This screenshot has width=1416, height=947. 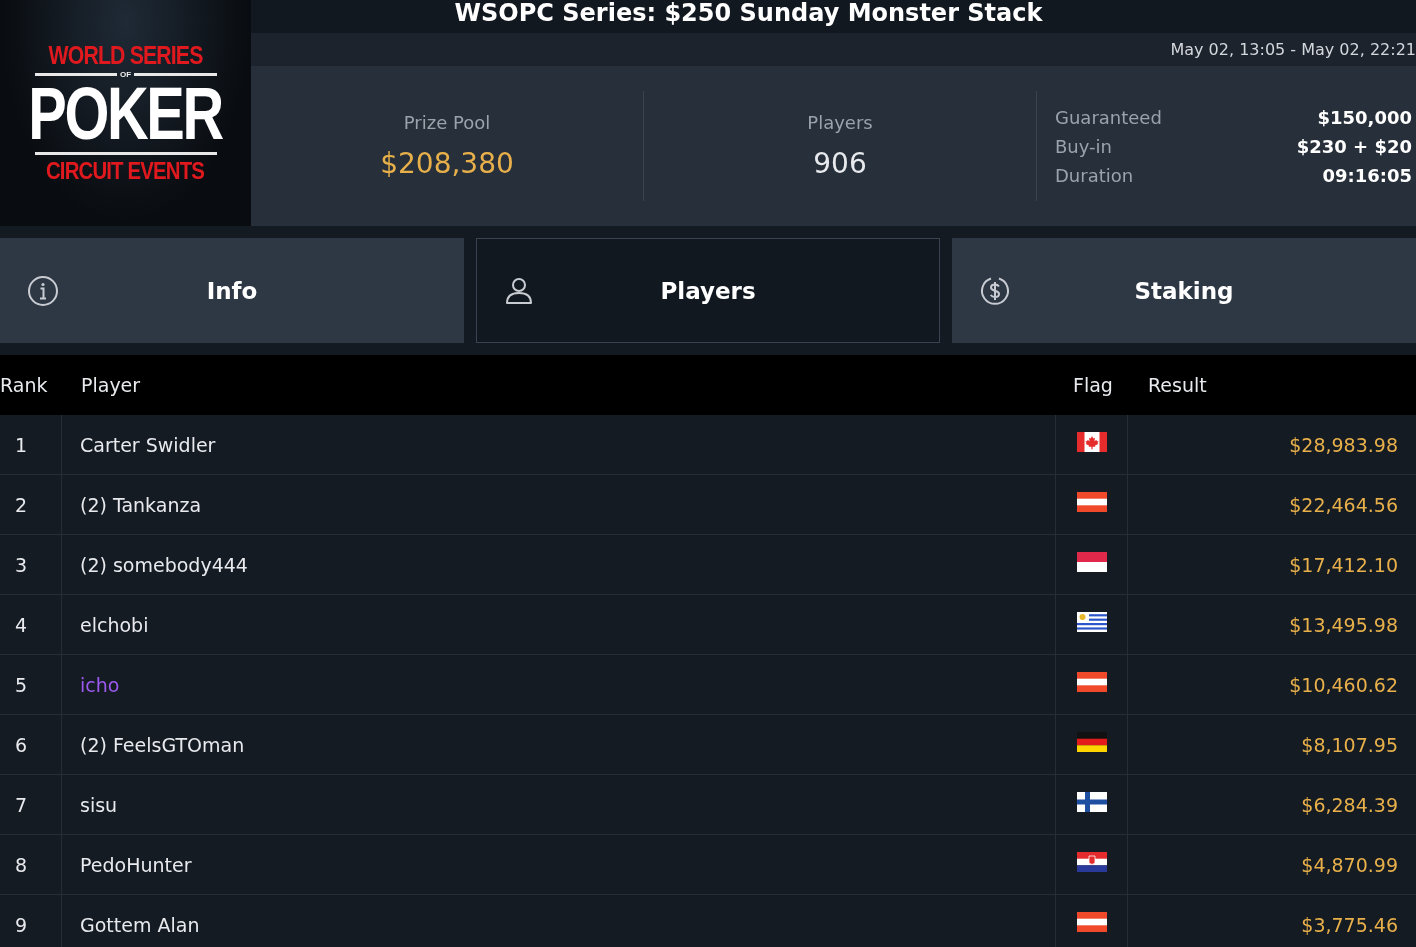 I want to click on rank-cell: 7, so click(x=21, y=804).